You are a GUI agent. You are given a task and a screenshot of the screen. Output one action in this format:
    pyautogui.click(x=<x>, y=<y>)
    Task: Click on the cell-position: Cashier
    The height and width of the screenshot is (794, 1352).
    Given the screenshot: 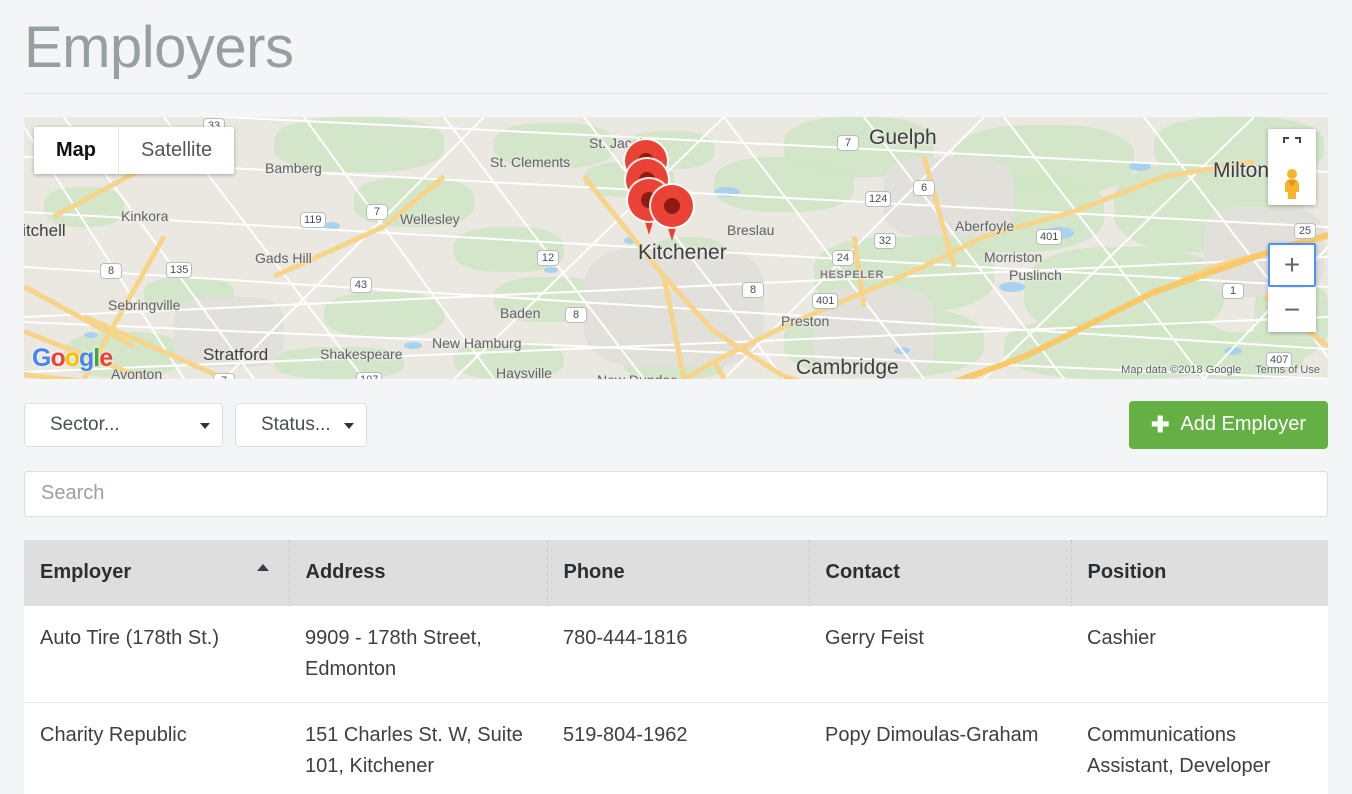 What is the action you would take?
    pyautogui.click(x=1199, y=654)
    